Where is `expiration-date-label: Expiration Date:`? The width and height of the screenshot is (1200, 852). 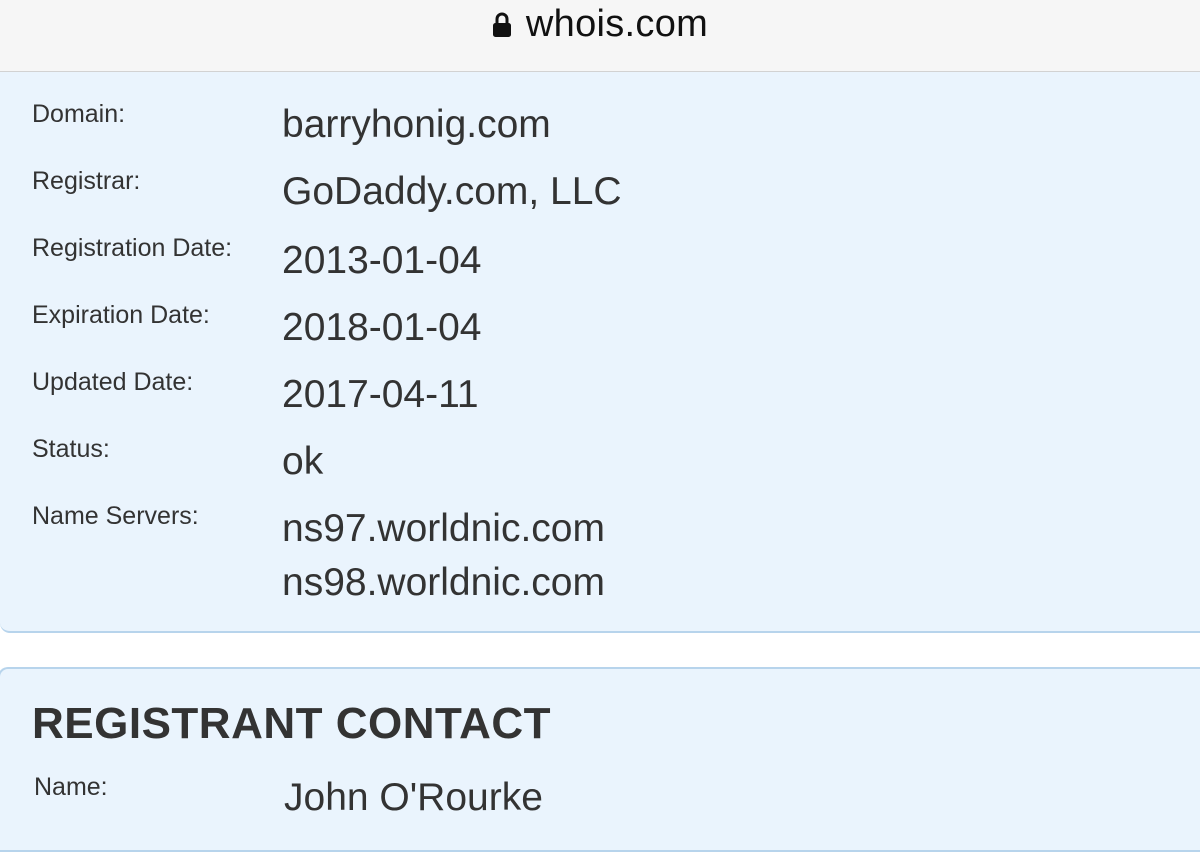 expiration-date-label: Expiration Date: is located at coordinates (121, 315).